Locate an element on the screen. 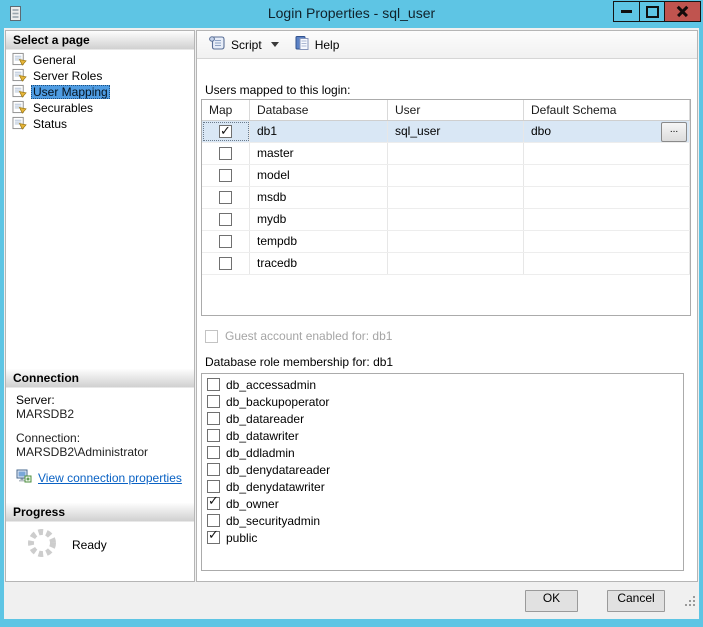  titlebar: Login Properties - sql_user is located at coordinates (351, 14).